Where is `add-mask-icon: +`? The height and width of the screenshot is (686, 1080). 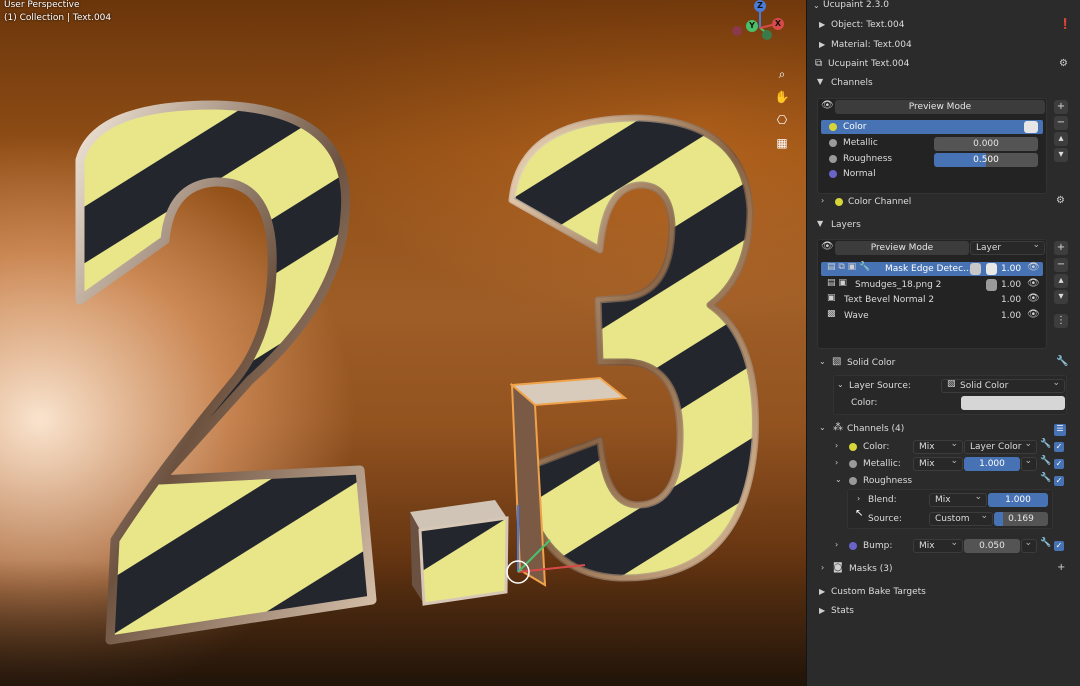
add-mask-icon: + is located at coordinates (1061, 567).